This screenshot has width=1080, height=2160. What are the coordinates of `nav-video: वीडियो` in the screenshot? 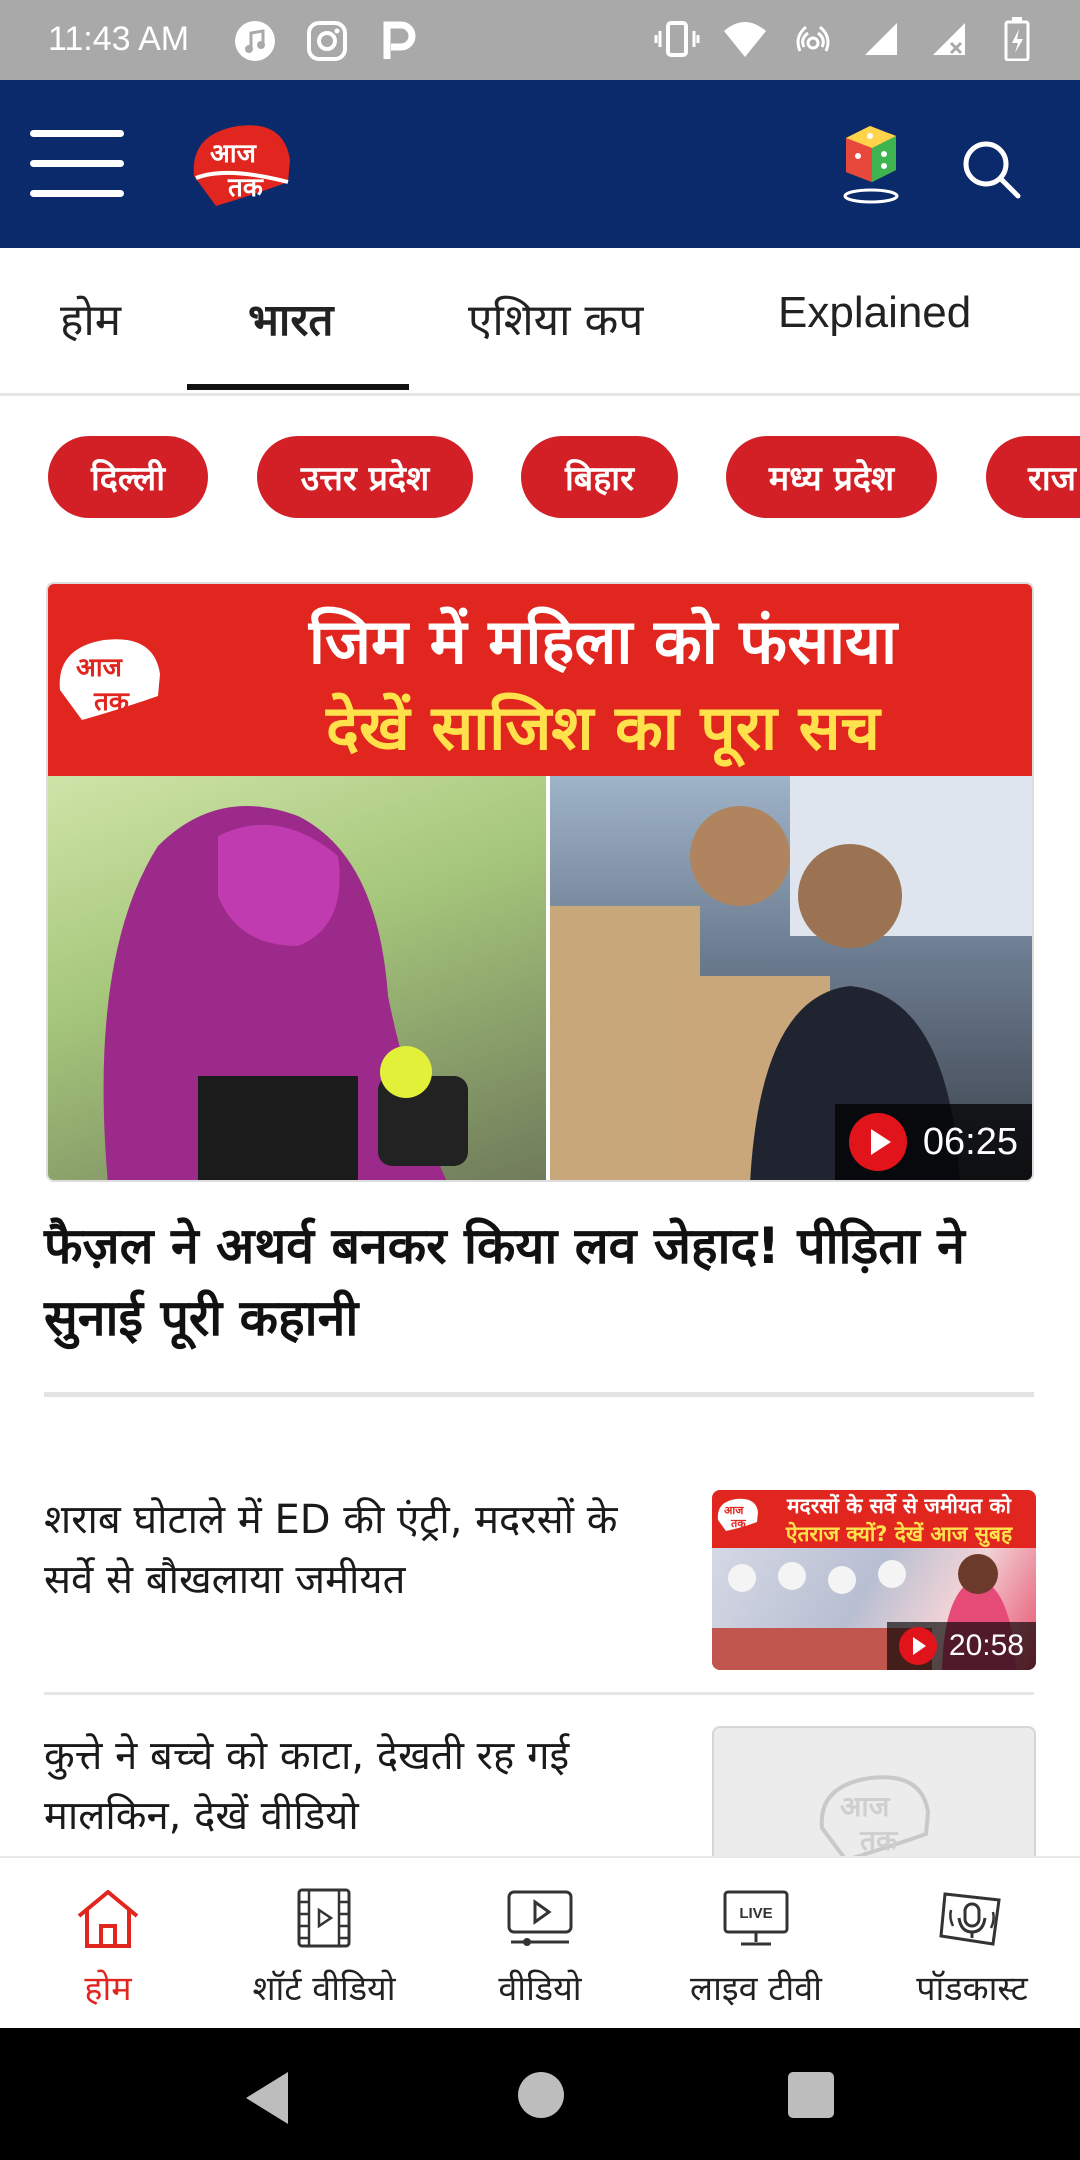 It's located at (540, 1944).